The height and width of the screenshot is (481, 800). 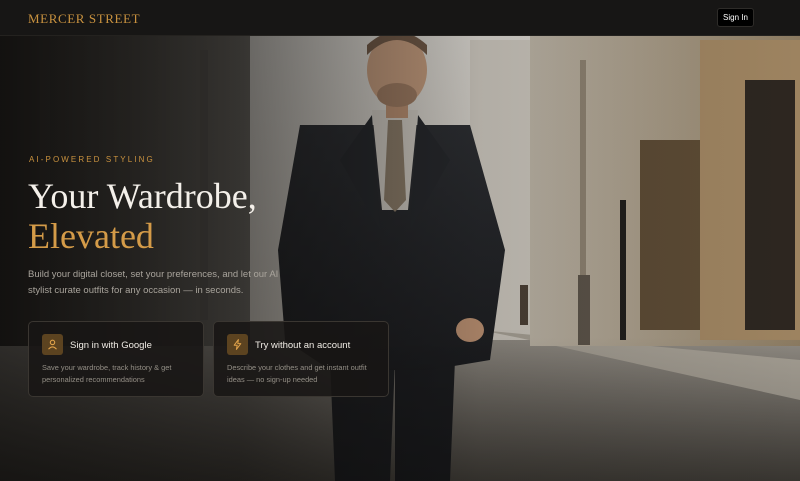 I want to click on user-icon, so click(x=52, y=344).